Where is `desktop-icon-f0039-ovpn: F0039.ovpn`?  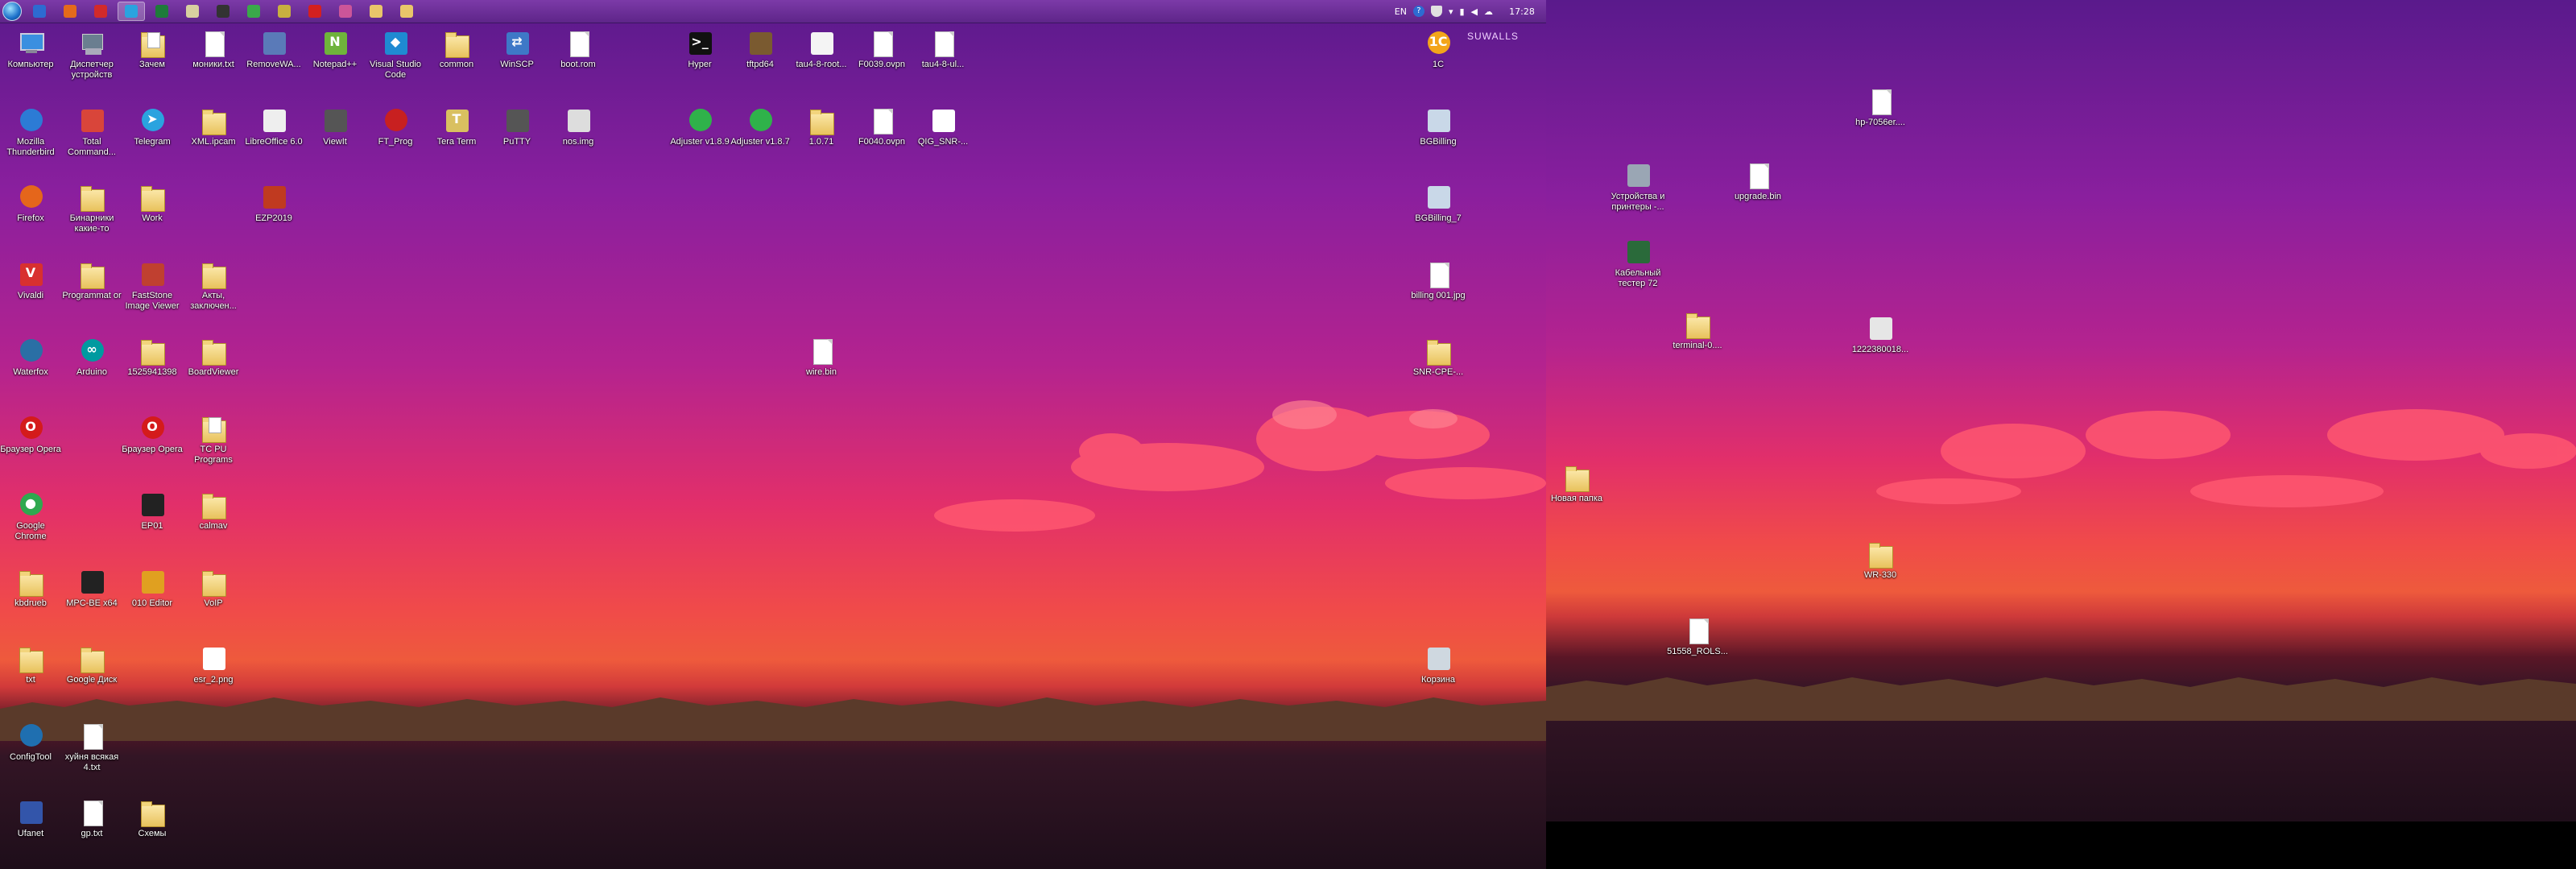 desktop-icon-f0039-ovpn: F0039.ovpn is located at coordinates (882, 49).